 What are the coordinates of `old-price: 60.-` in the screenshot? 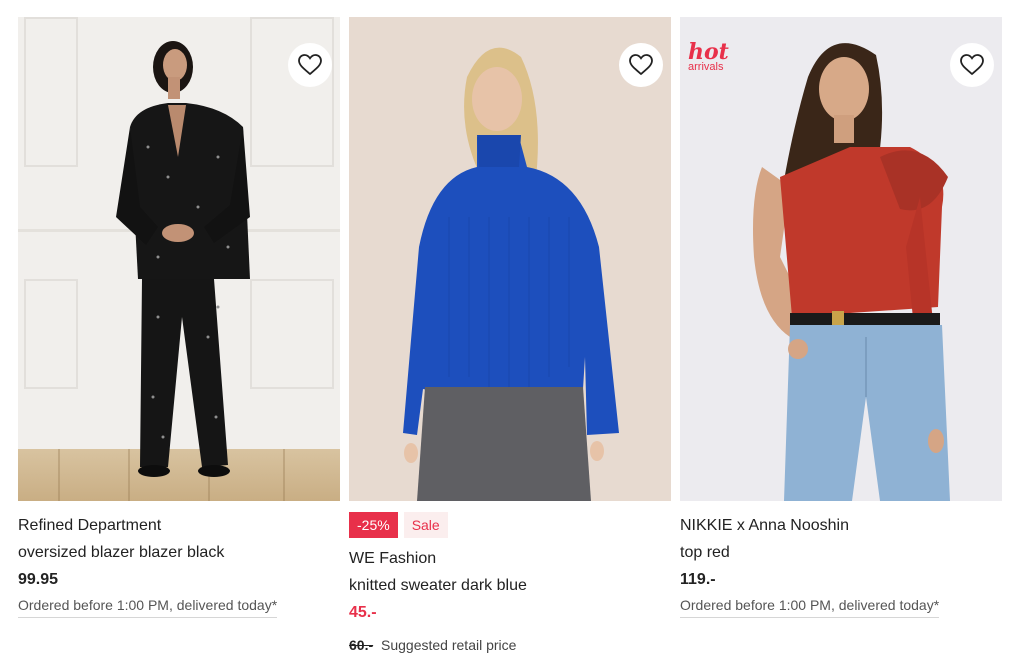 It's located at (361, 645).